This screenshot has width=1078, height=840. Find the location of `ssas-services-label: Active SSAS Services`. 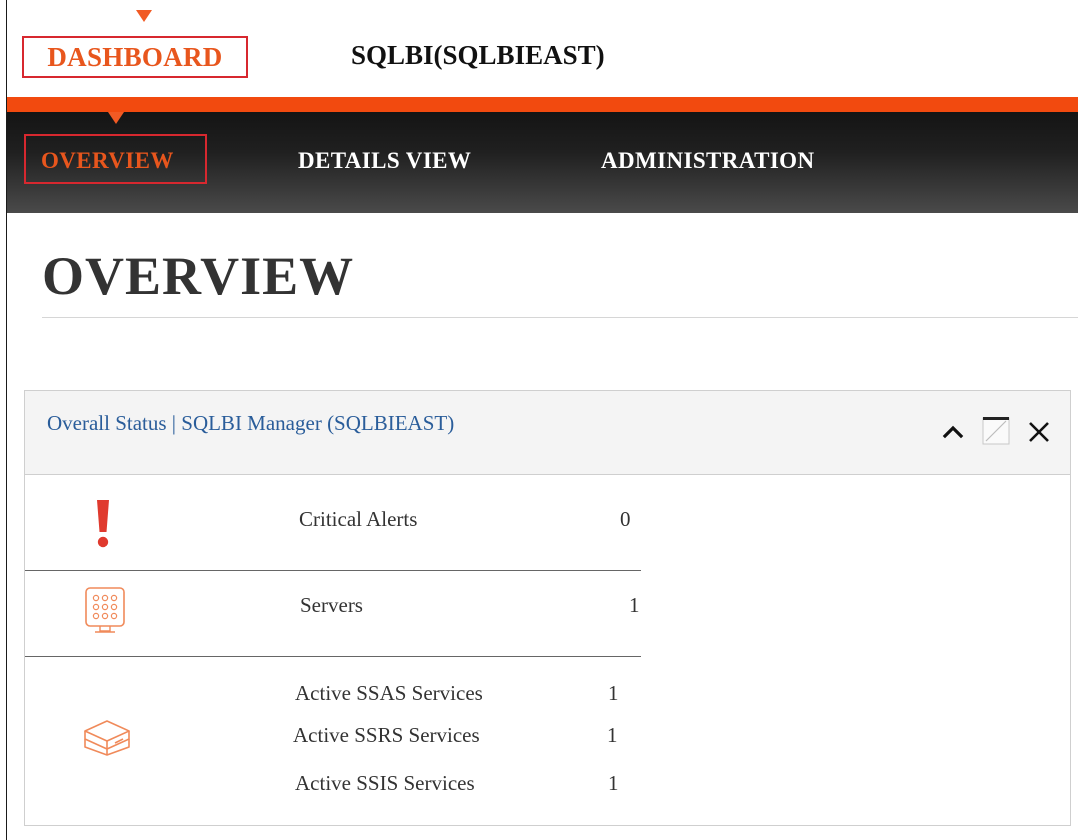

ssas-services-label: Active SSAS Services is located at coordinates (389, 693).